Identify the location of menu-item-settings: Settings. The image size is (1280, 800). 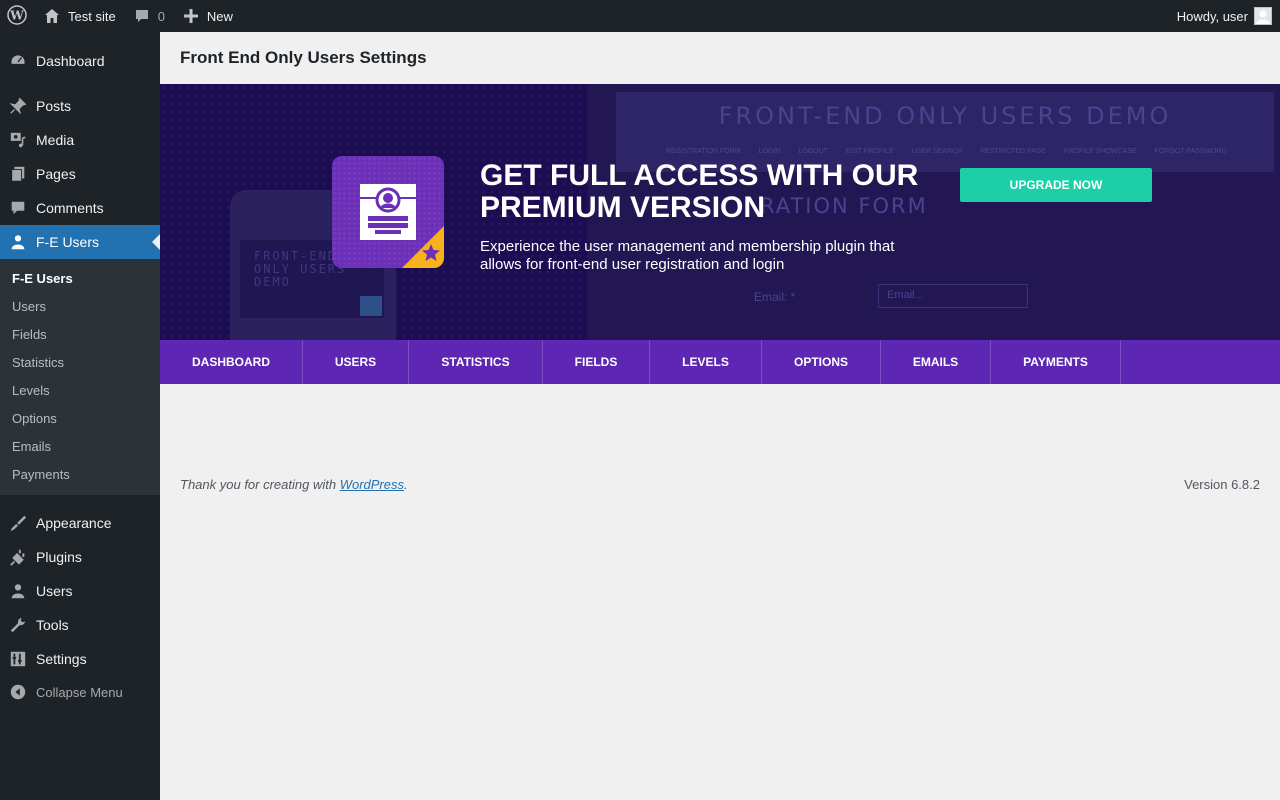
(80, 659).